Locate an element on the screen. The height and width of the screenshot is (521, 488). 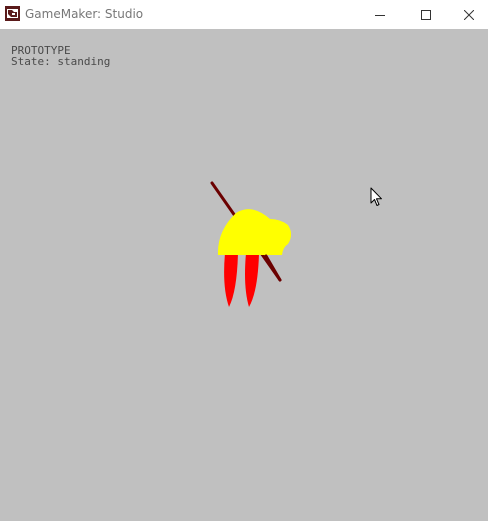
gamemaker-logo-icon is located at coordinates (12, 13).